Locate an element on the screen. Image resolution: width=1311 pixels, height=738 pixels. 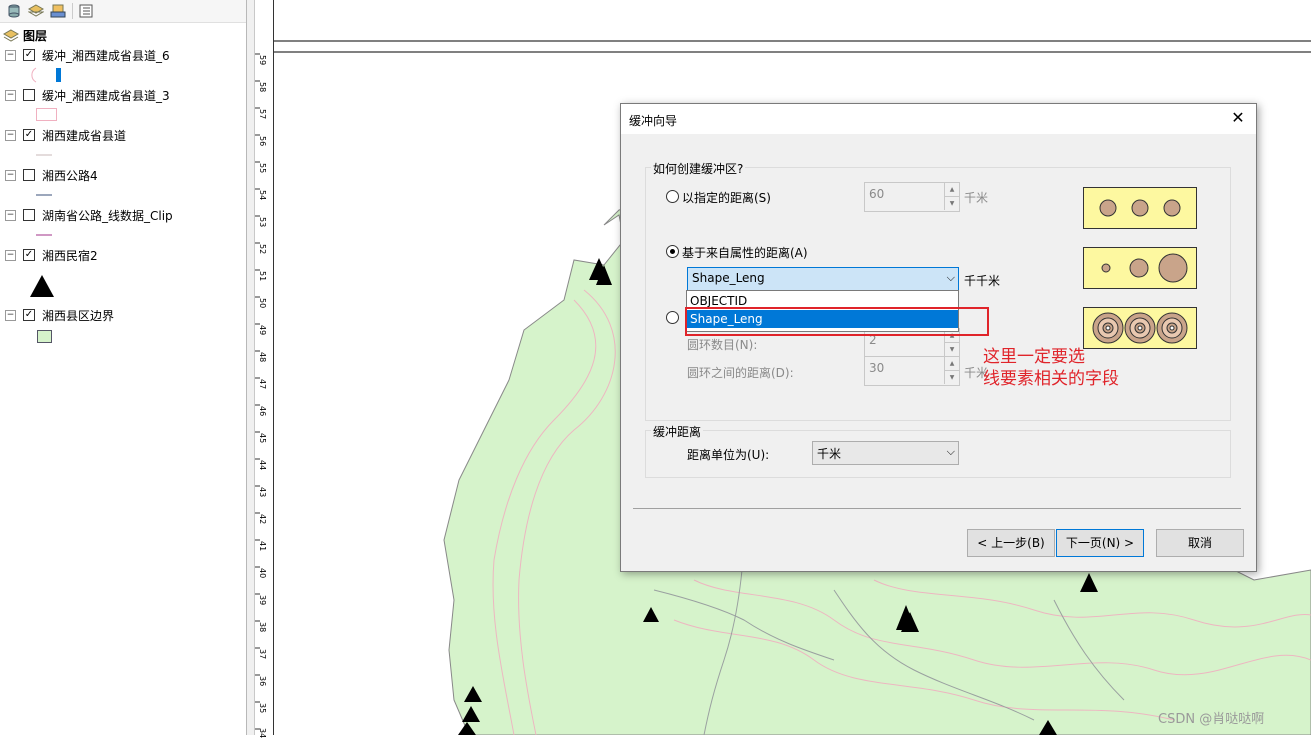
fixed-distance-preview is located at coordinates (1140, 208).